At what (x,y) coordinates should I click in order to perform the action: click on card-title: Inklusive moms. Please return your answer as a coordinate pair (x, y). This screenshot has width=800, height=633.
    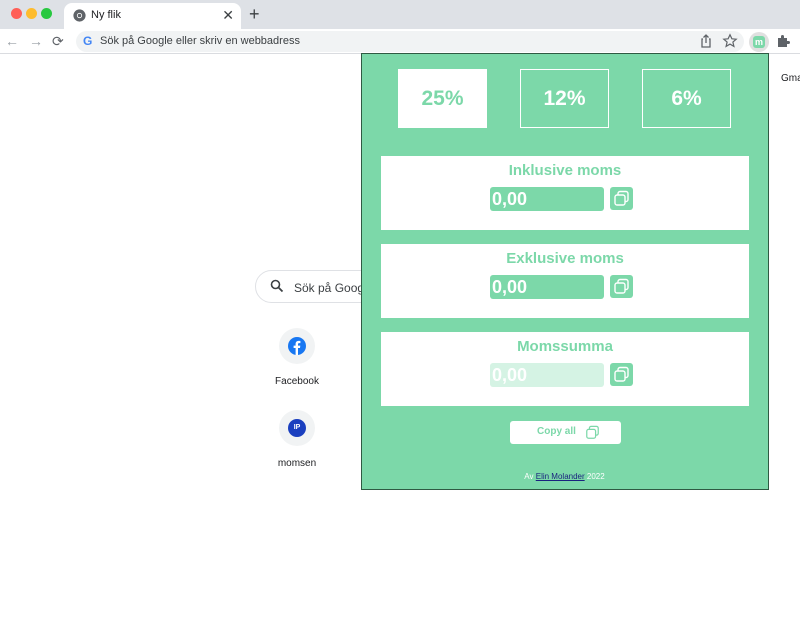
    Looking at the image, I should click on (565, 170).